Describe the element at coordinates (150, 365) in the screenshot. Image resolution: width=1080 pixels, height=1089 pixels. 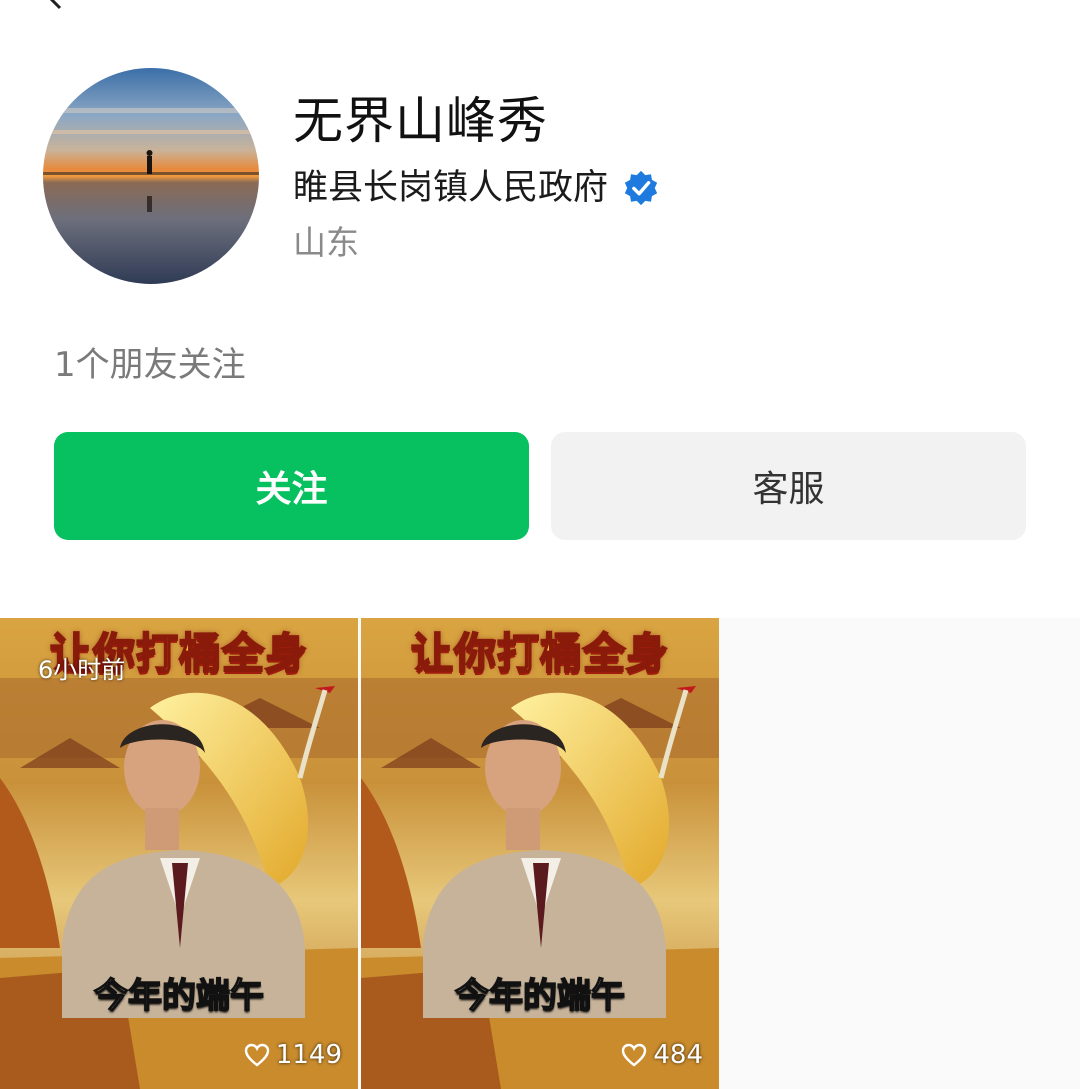
I see `friends-following-label: 1个朋友关注` at that location.